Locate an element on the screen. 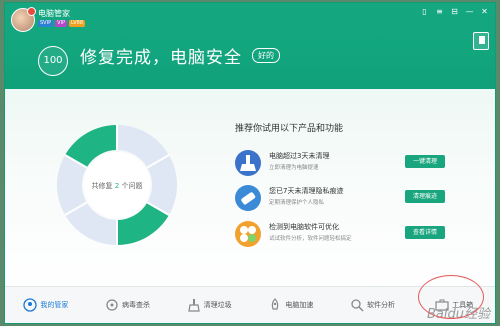 The width and height of the screenshot is (500, 326). tag-vip: VIP is located at coordinates (61, 23).